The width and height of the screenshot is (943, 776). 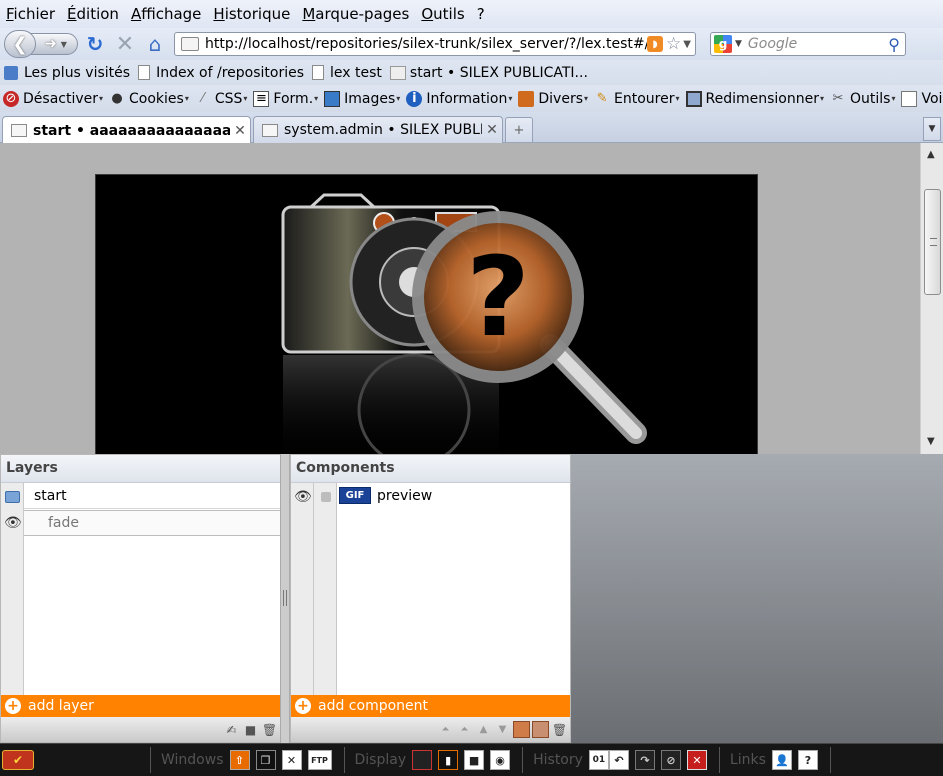 What do you see at coordinates (202, 98) in the screenshot?
I see `css-wand-icon: ⁄` at bounding box center [202, 98].